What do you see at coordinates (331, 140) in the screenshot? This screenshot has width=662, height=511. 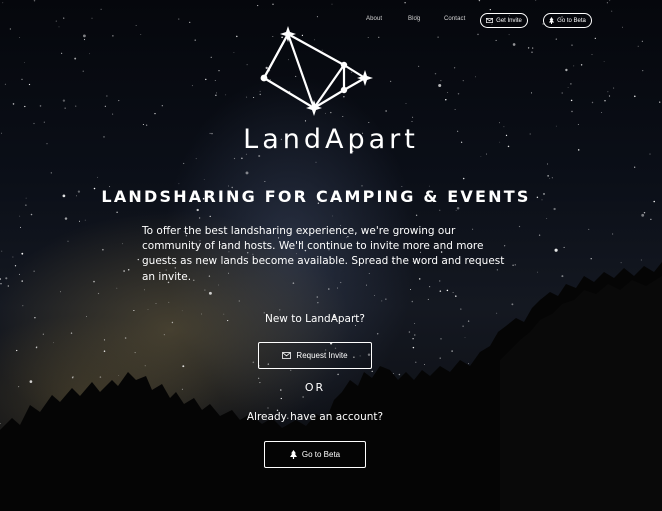 I see `brand-wordmark: LandApart` at bounding box center [331, 140].